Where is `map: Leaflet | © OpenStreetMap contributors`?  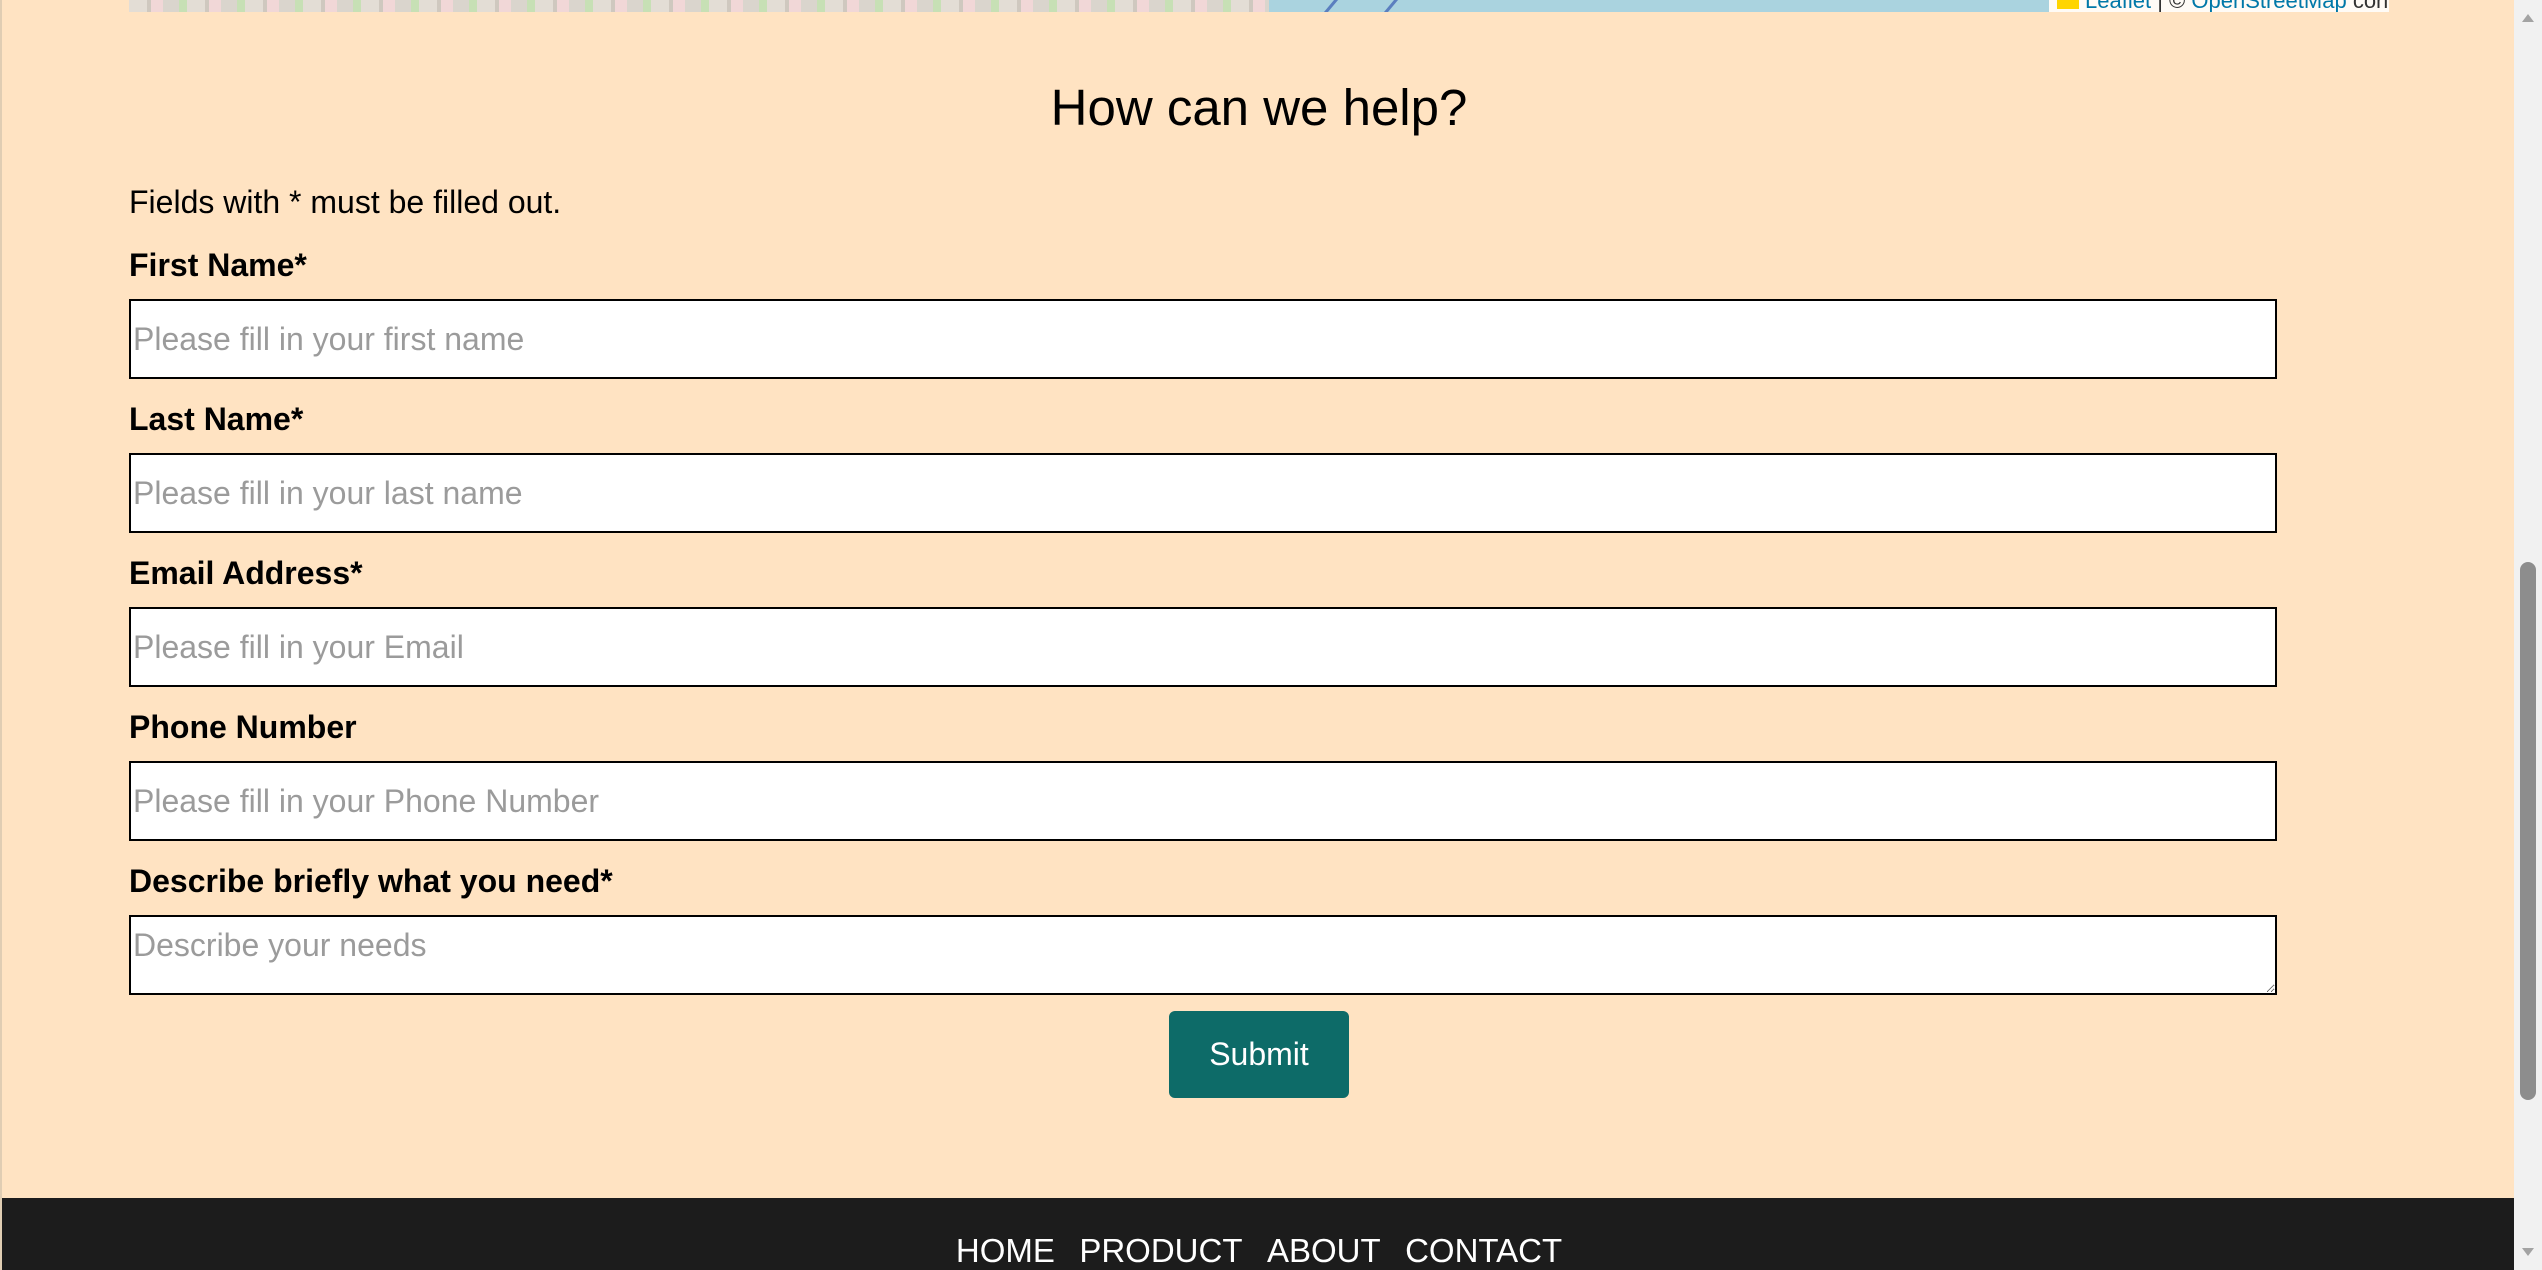
map: Leaflet | © OpenStreetMap contributors is located at coordinates (1259, 6).